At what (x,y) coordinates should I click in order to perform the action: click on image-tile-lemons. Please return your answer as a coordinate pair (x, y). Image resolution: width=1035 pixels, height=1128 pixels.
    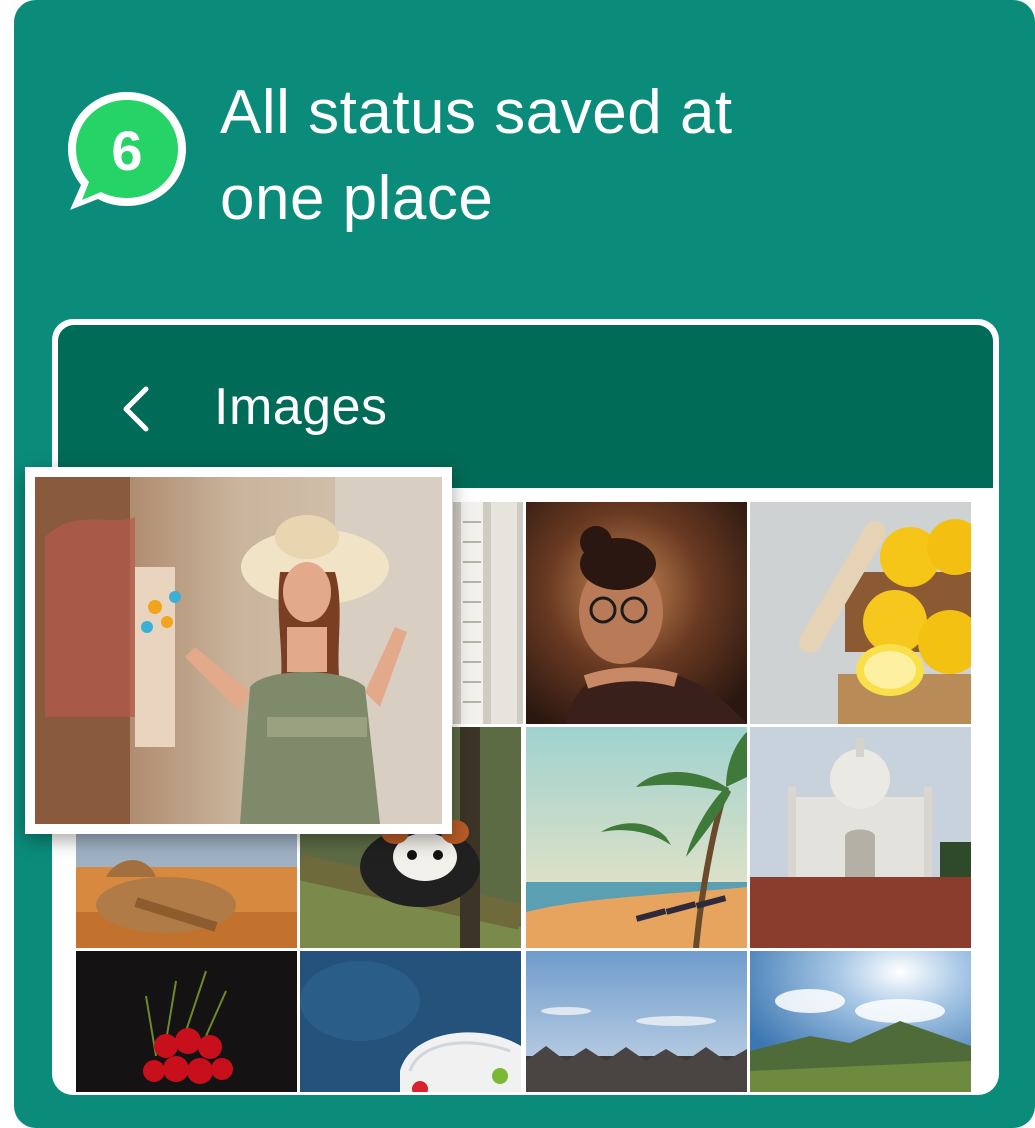
    Looking at the image, I should click on (860, 613).